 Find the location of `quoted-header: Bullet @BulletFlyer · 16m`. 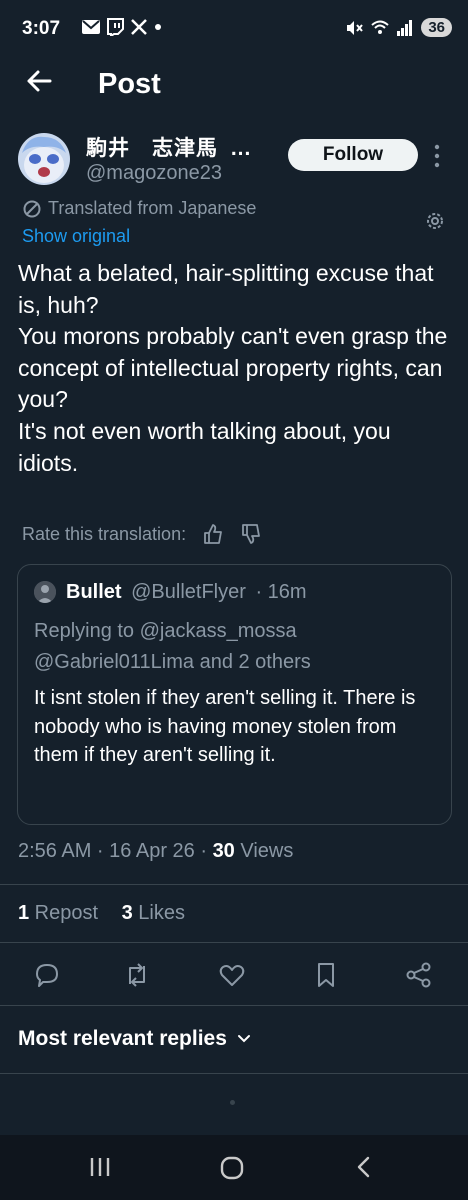

quoted-header: Bullet @BulletFlyer · 16m is located at coordinates (186, 592).